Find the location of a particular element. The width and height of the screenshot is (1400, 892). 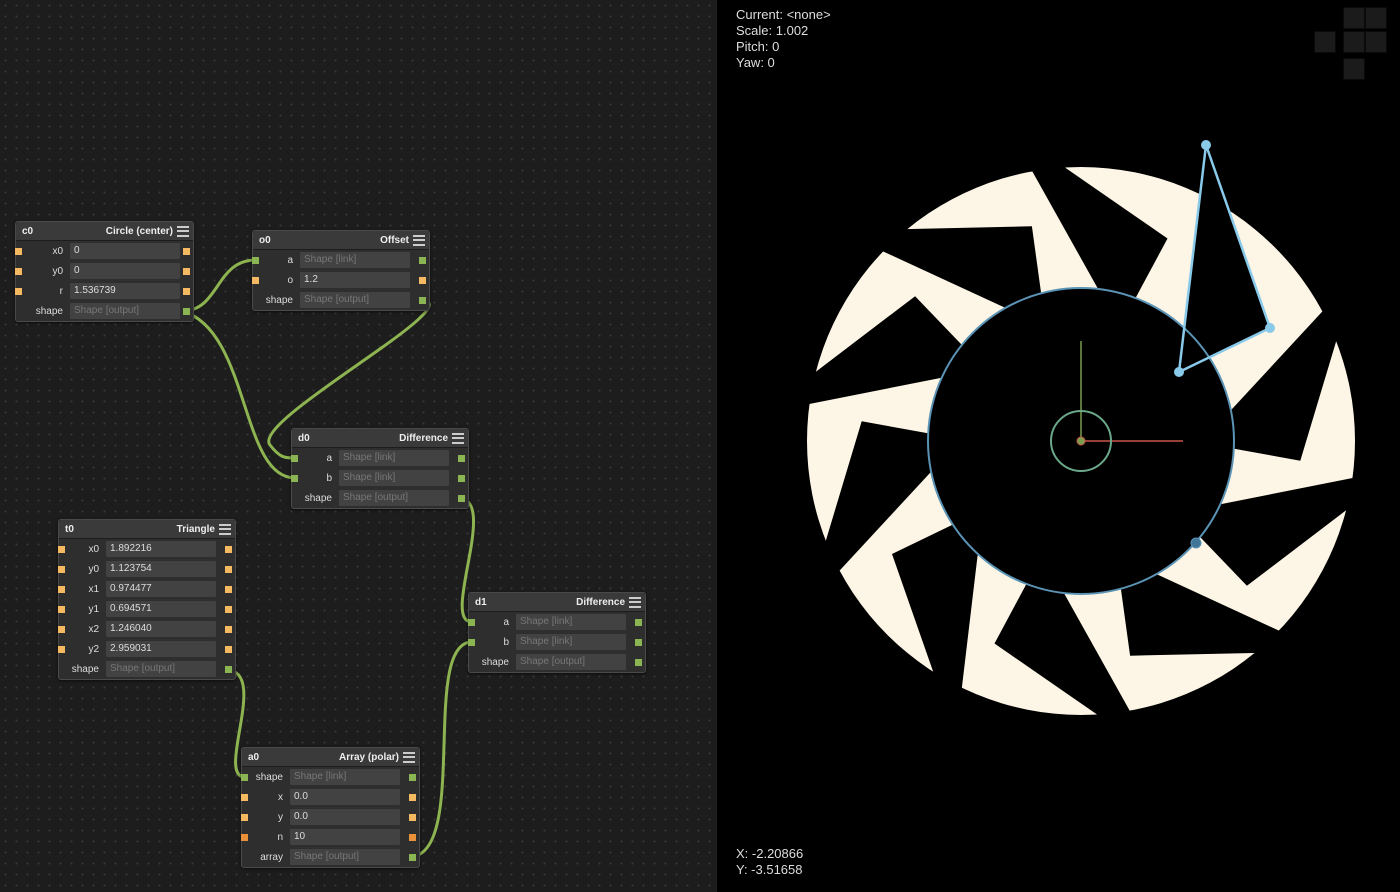

view-cube-left-face is located at coordinates (1325, 42).